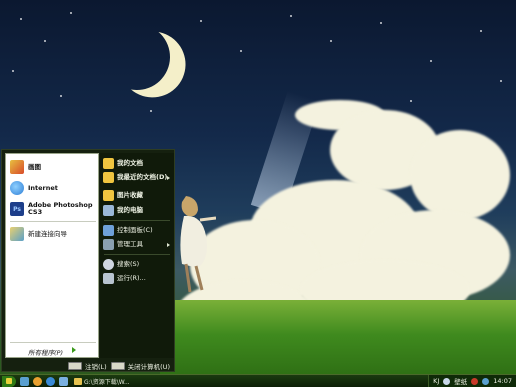 The height and width of the screenshot is (387, 516). I want to click on ime-indicator: KJ, so click(436, 381).